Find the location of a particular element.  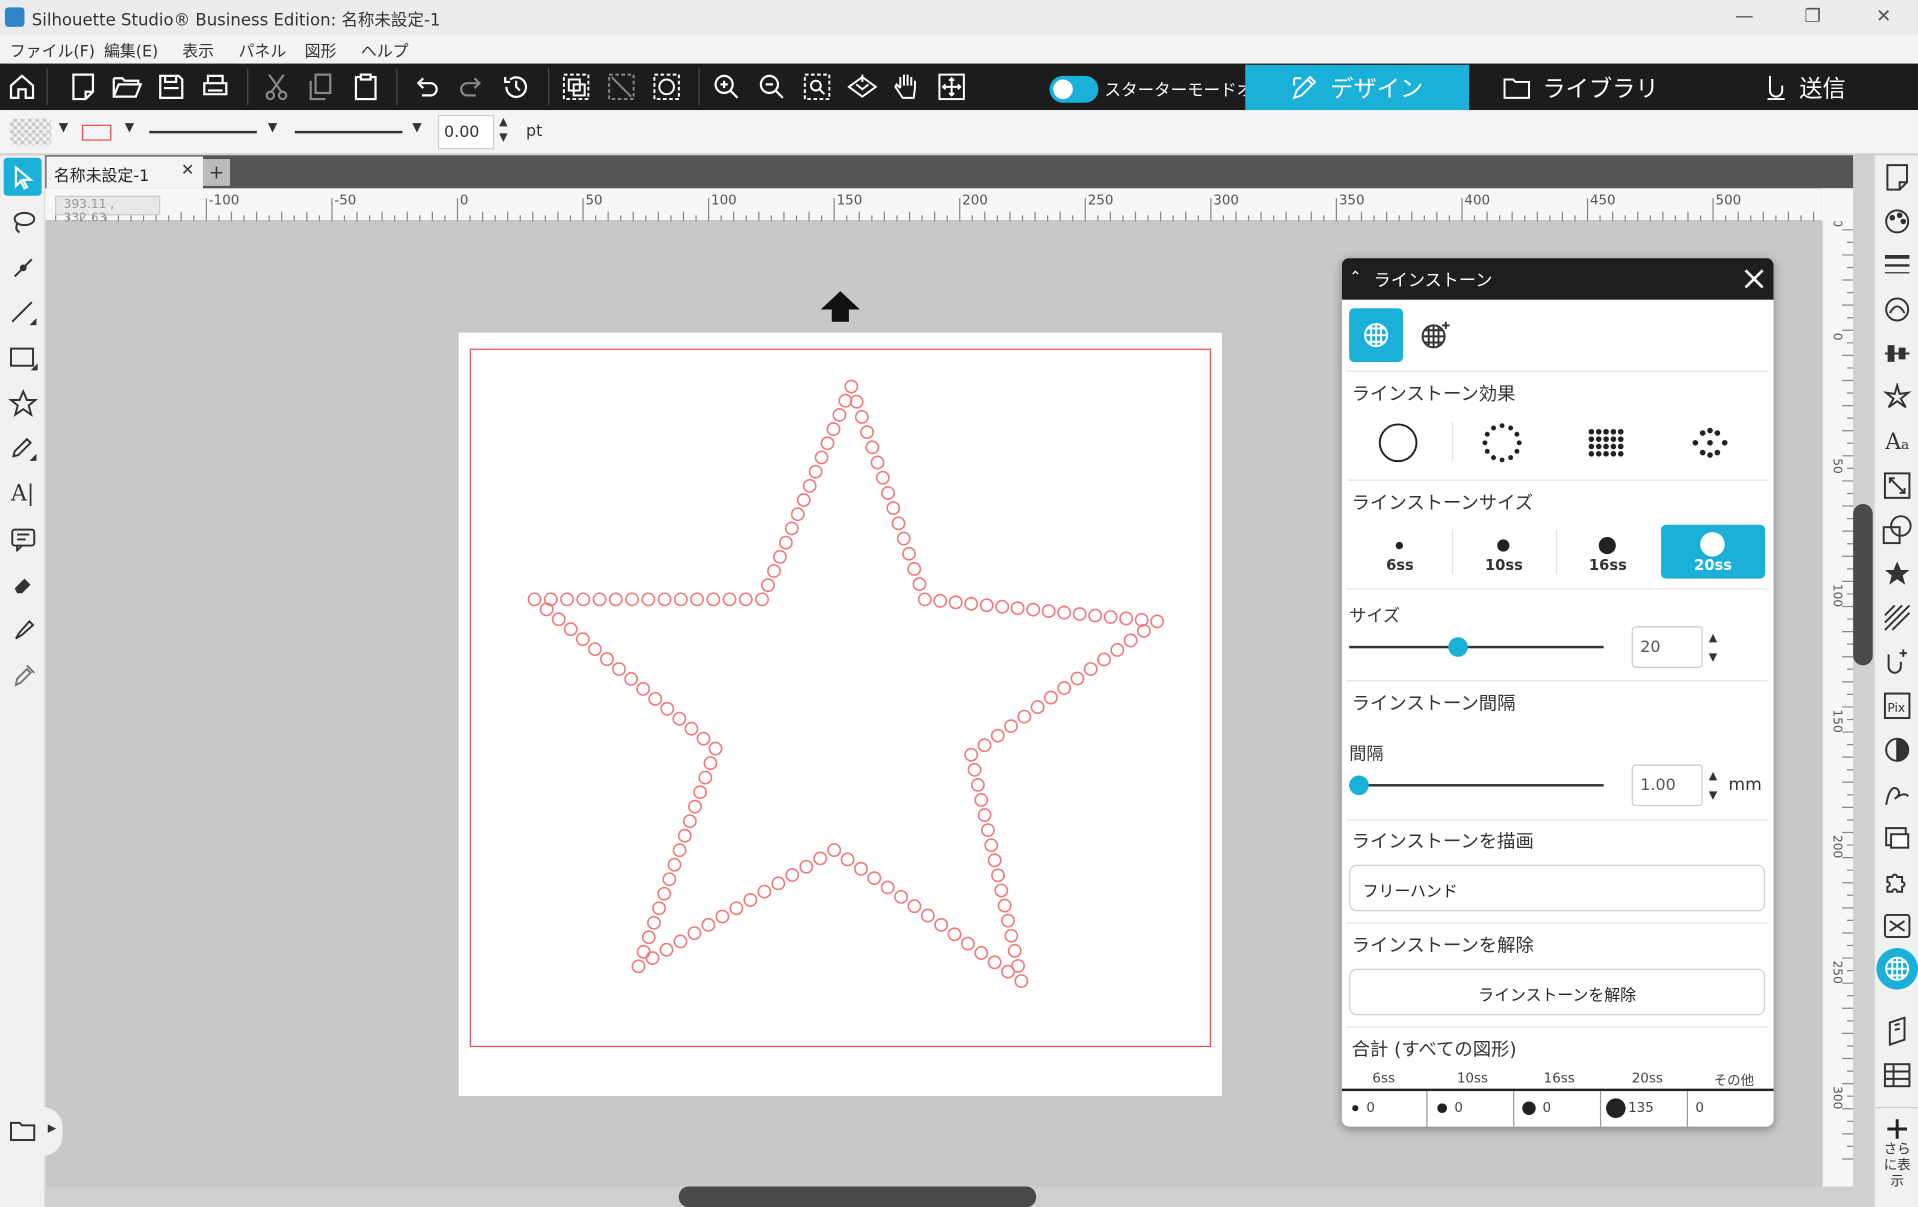

pattern-panel-icon is located at coordinates (1897, 309).